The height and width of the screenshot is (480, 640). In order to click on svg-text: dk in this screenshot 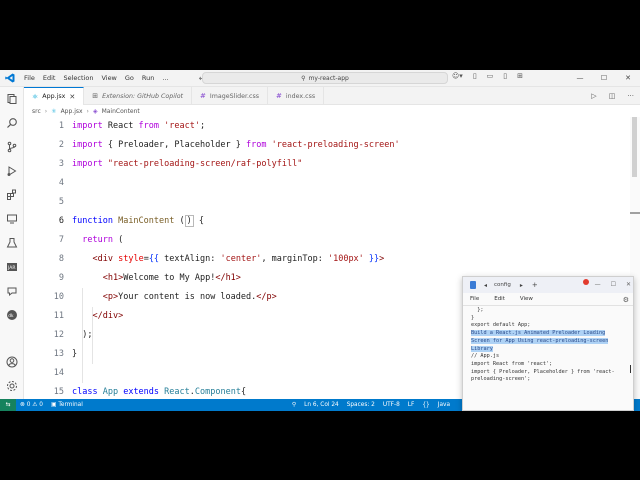, I will do `click(11, 316)`.